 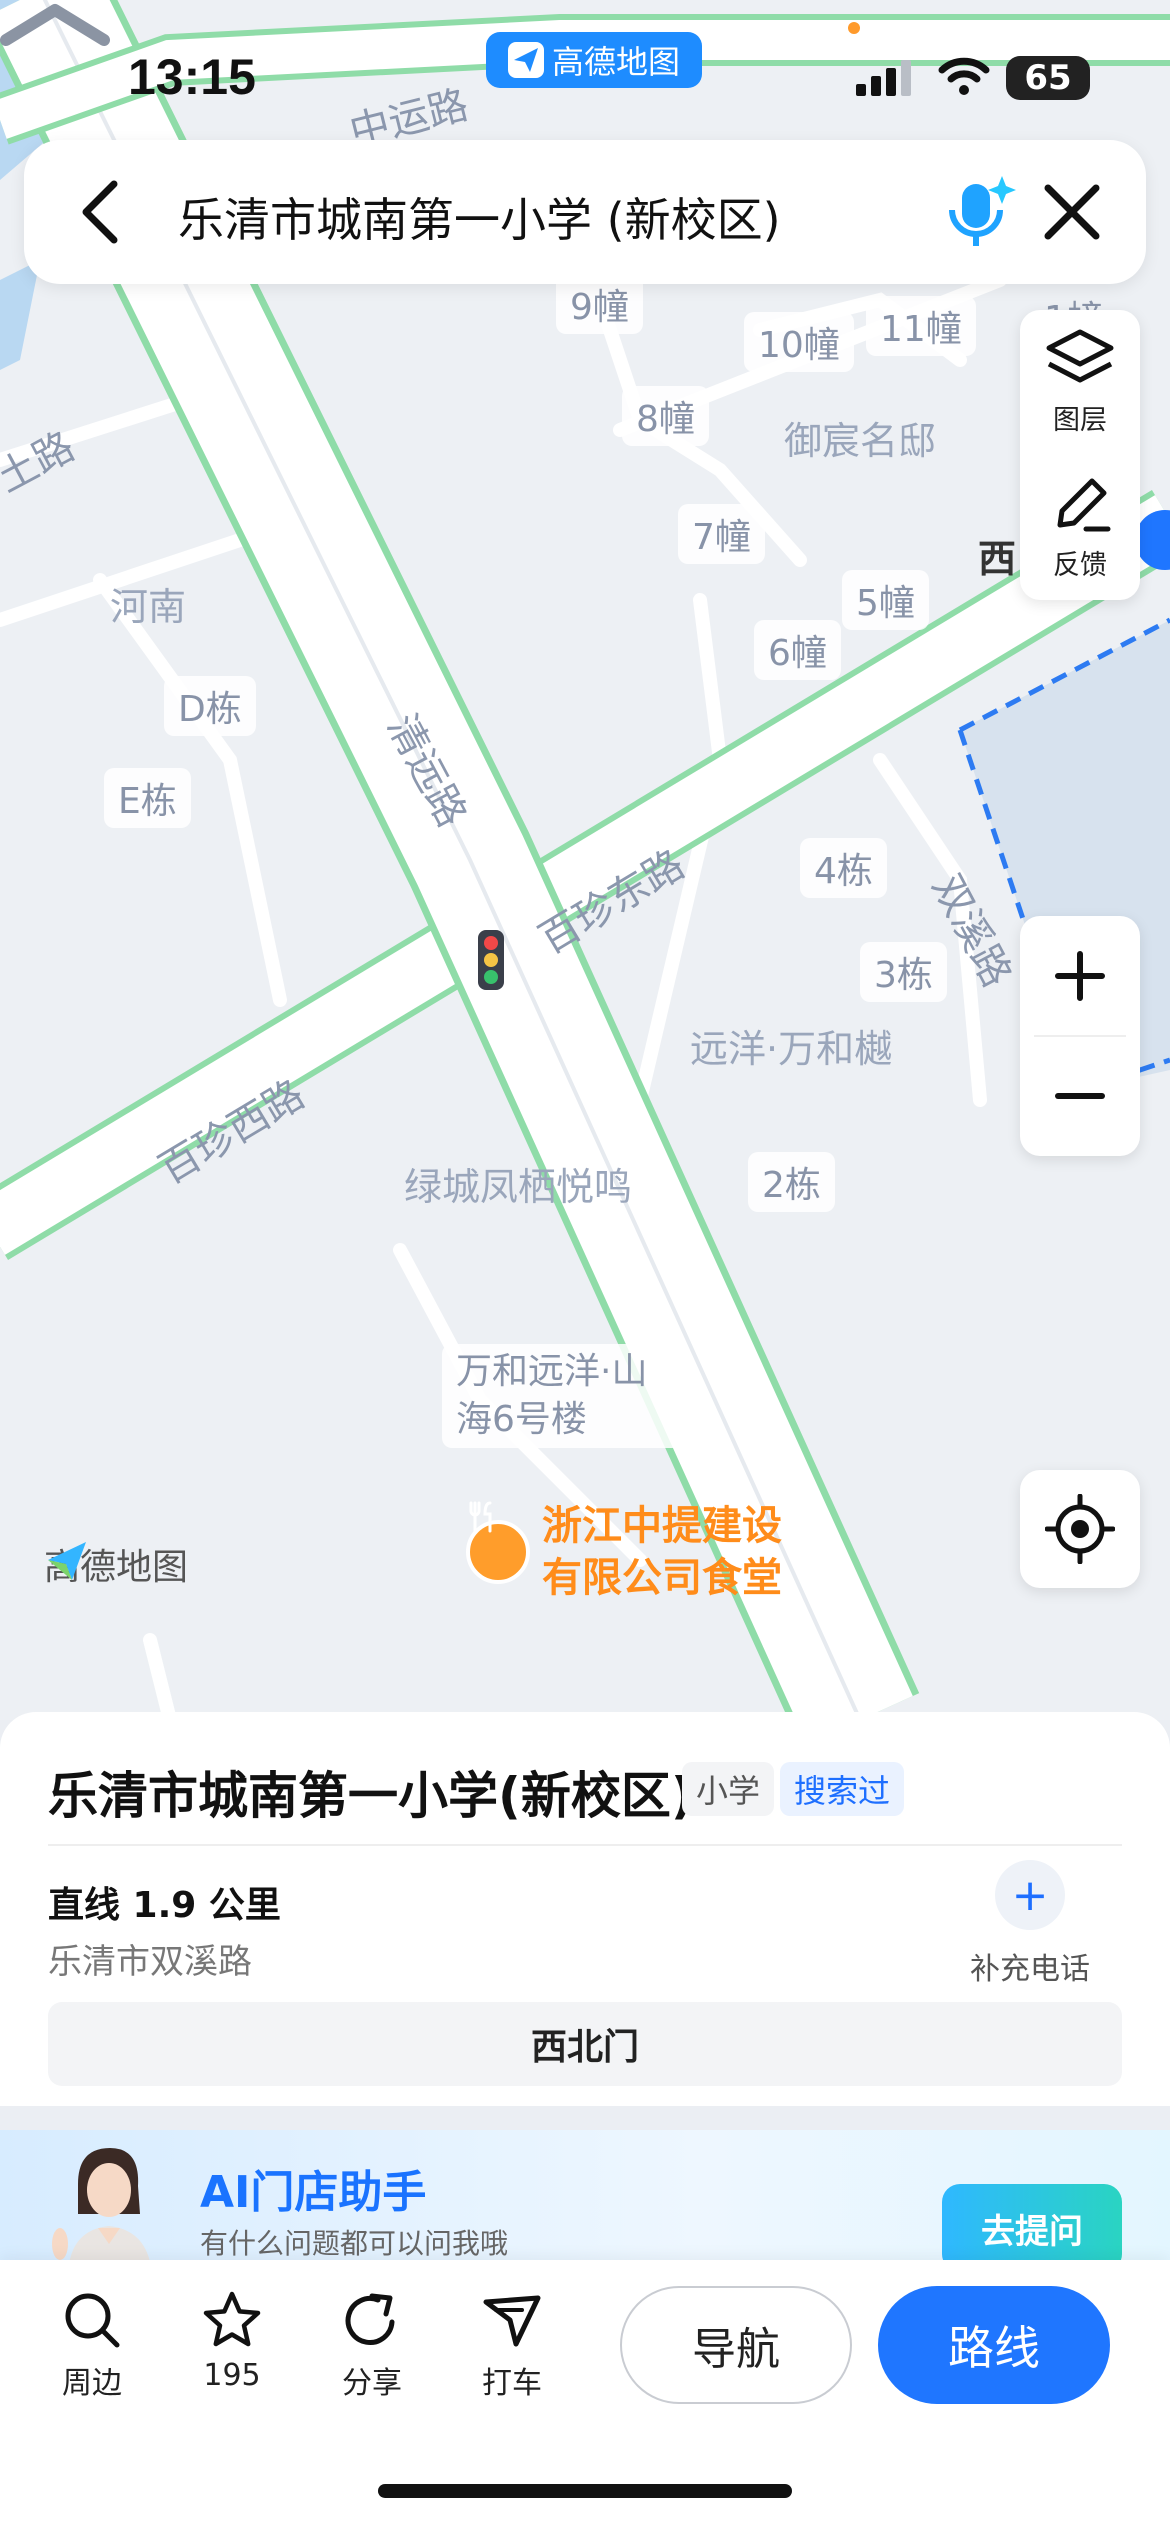 I want to click on building-label: 10幢, so click(x=799, y=342).